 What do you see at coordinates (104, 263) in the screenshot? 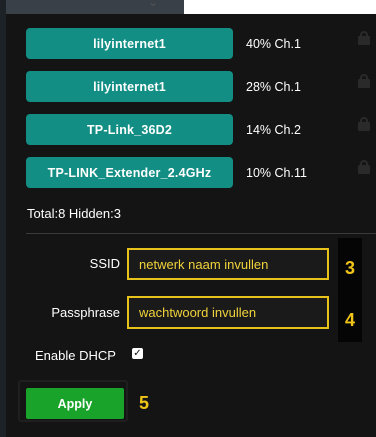
I see `ssid-label: SSID` at bounding box center [104, 263].